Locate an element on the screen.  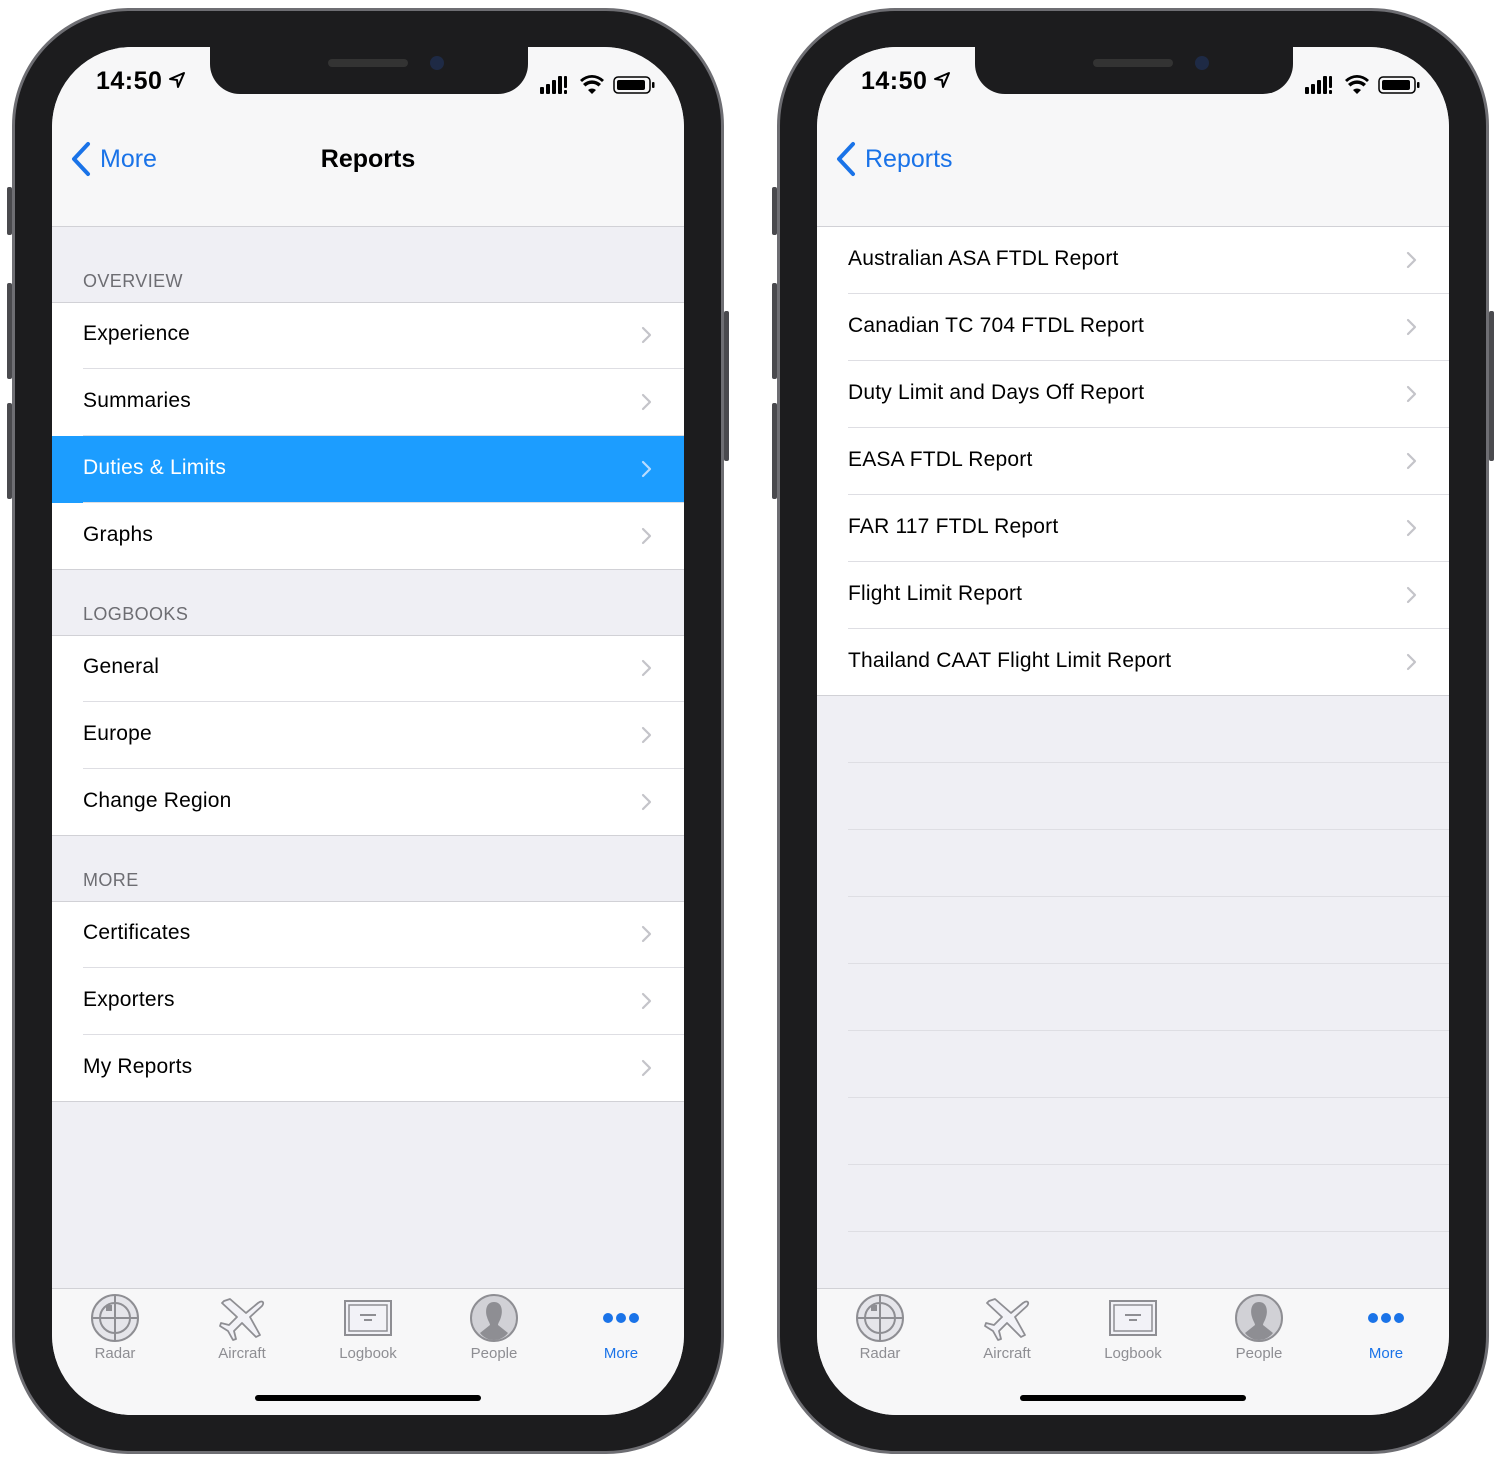
list-item-label: Duties & Limits is located at coordinates (155, 467).